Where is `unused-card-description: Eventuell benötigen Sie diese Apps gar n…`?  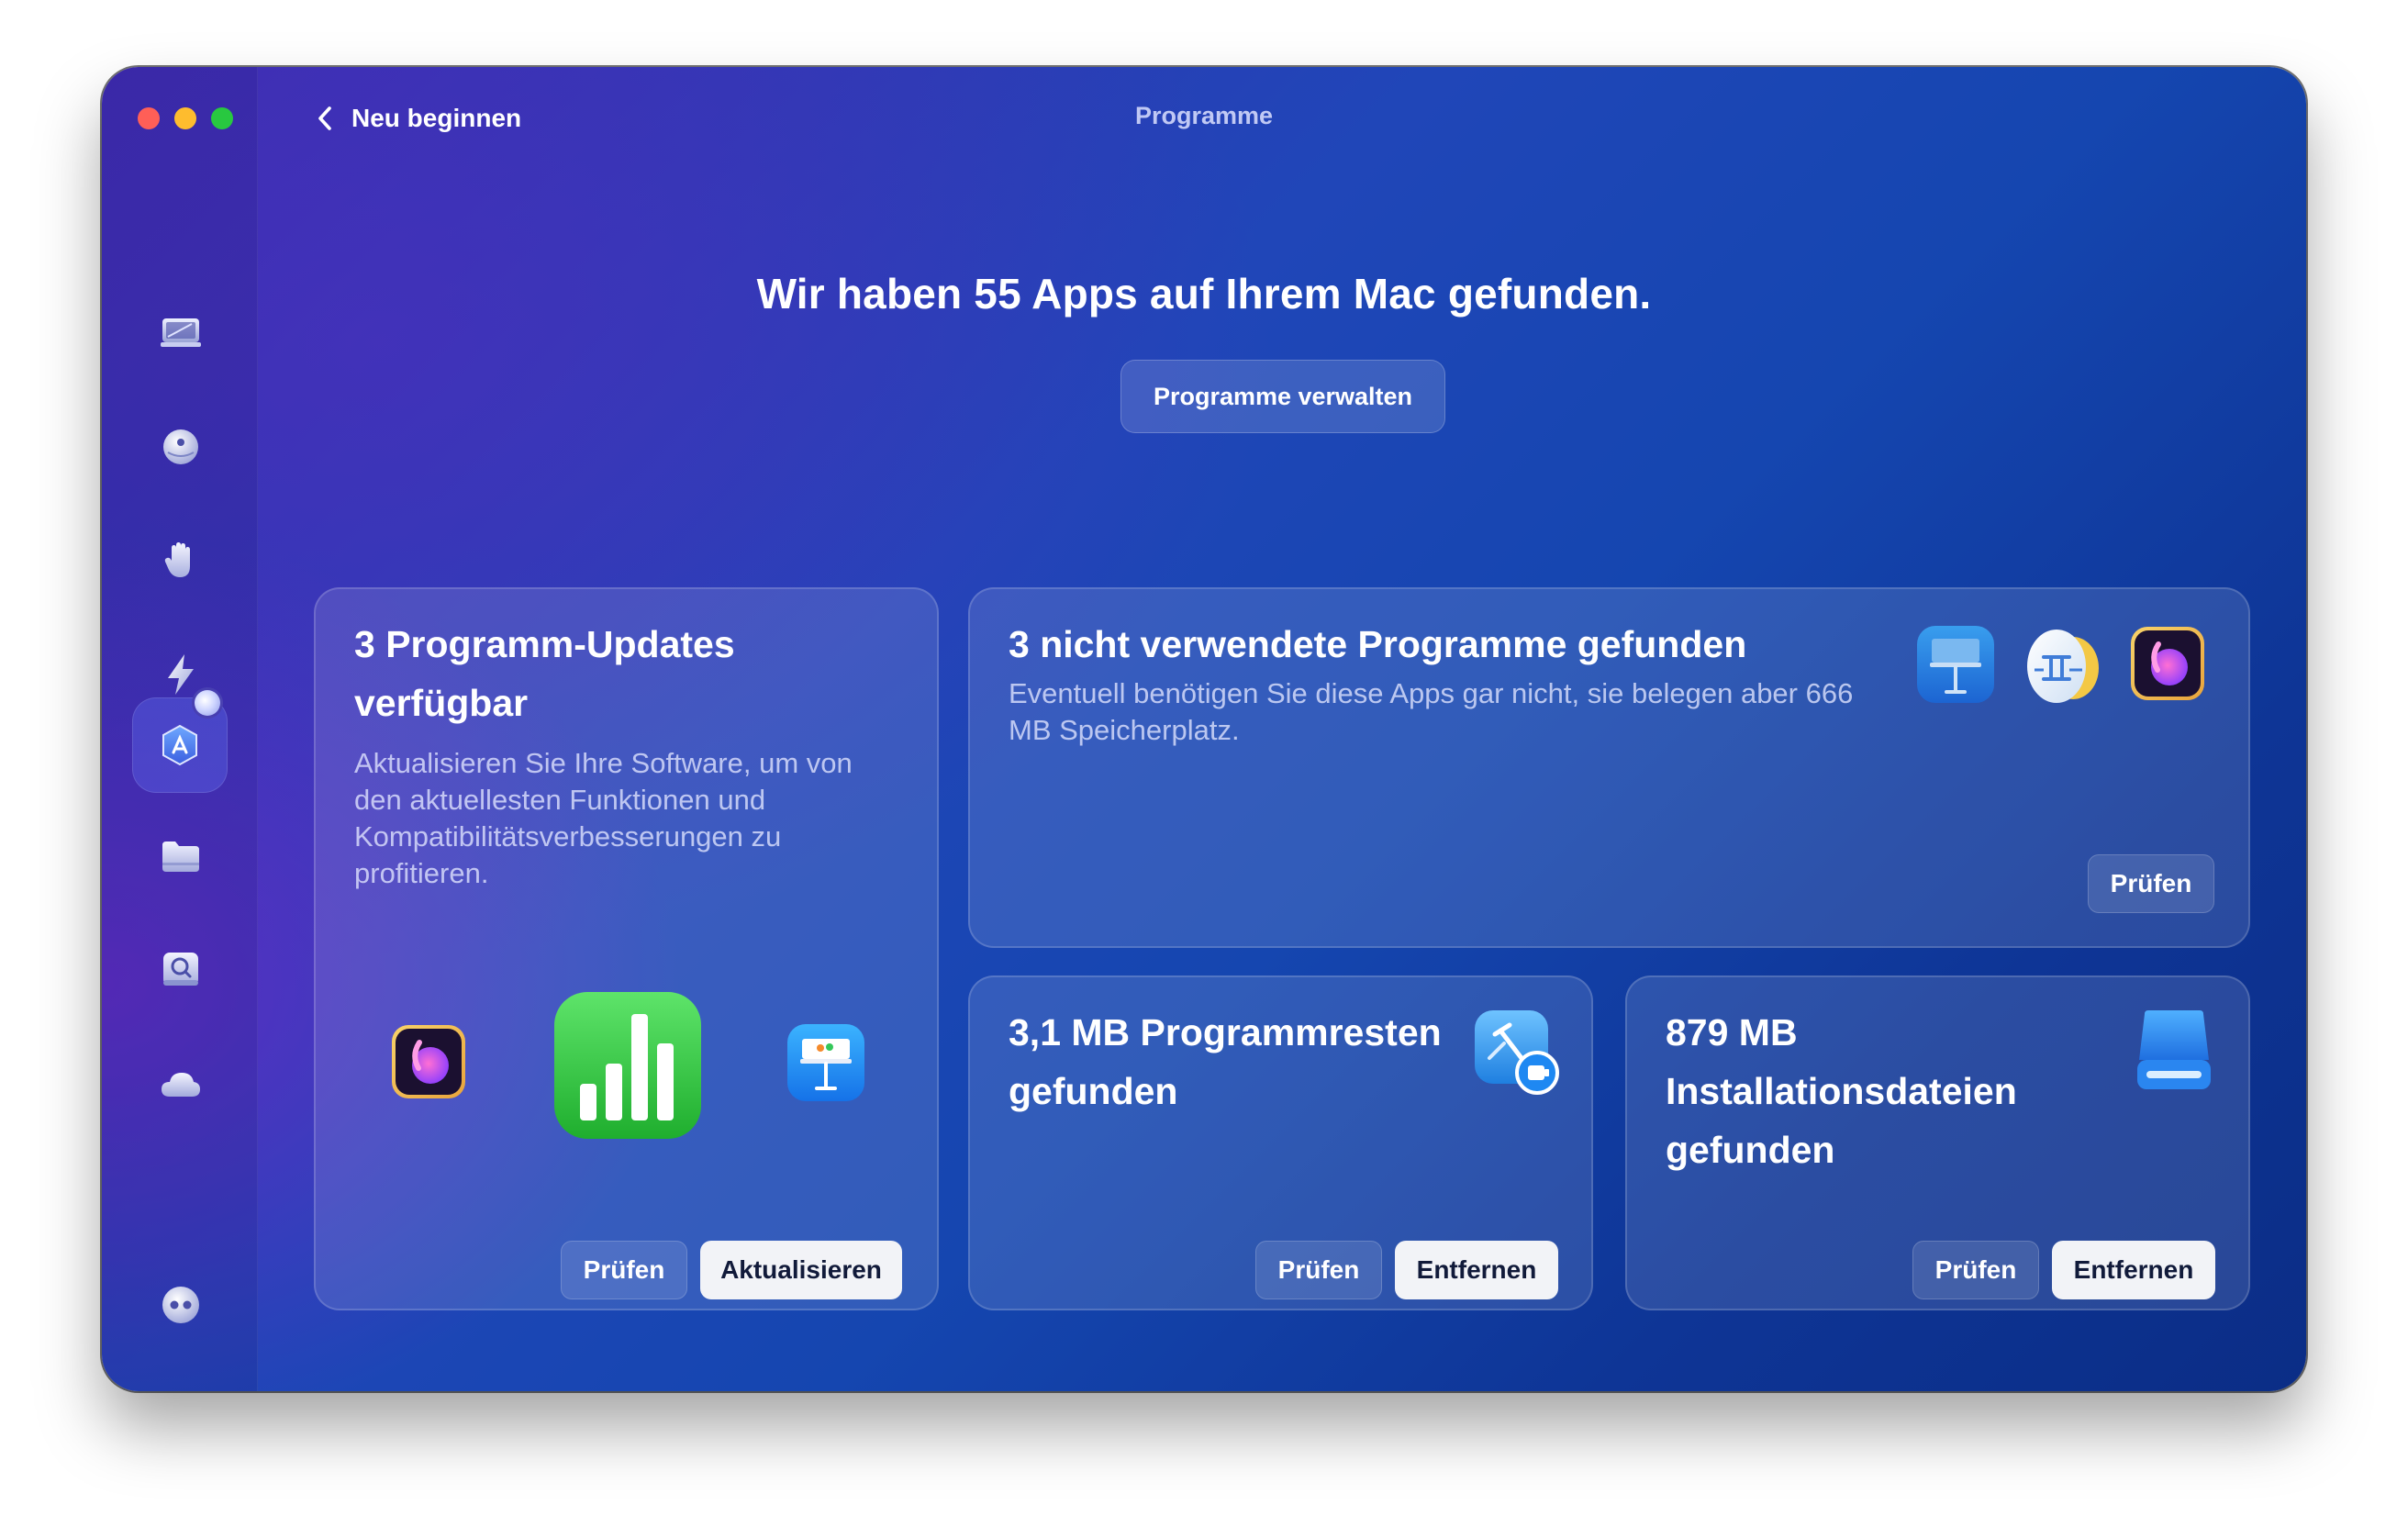
unused-card-description: Eventuell benötigen Sie diese Apps gar n… is located at coordinates (1431, 711).